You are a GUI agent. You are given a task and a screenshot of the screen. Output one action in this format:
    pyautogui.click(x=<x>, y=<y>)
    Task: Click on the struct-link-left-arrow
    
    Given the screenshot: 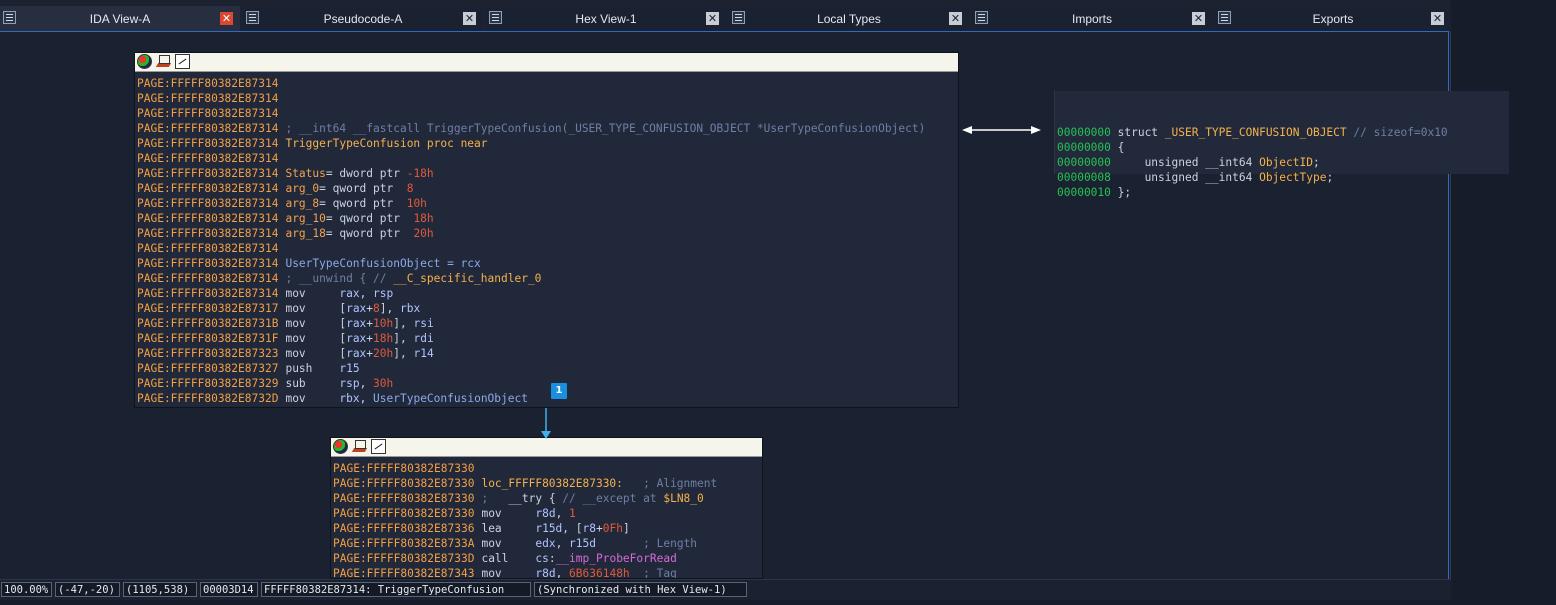 What is the action you would take?
    pyautogui.click(x=967, y=130)
    